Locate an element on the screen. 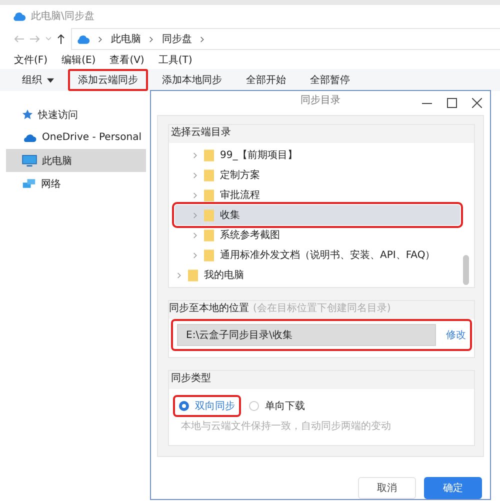  confirm-button: 确定 is located at coordinates (453, 488).